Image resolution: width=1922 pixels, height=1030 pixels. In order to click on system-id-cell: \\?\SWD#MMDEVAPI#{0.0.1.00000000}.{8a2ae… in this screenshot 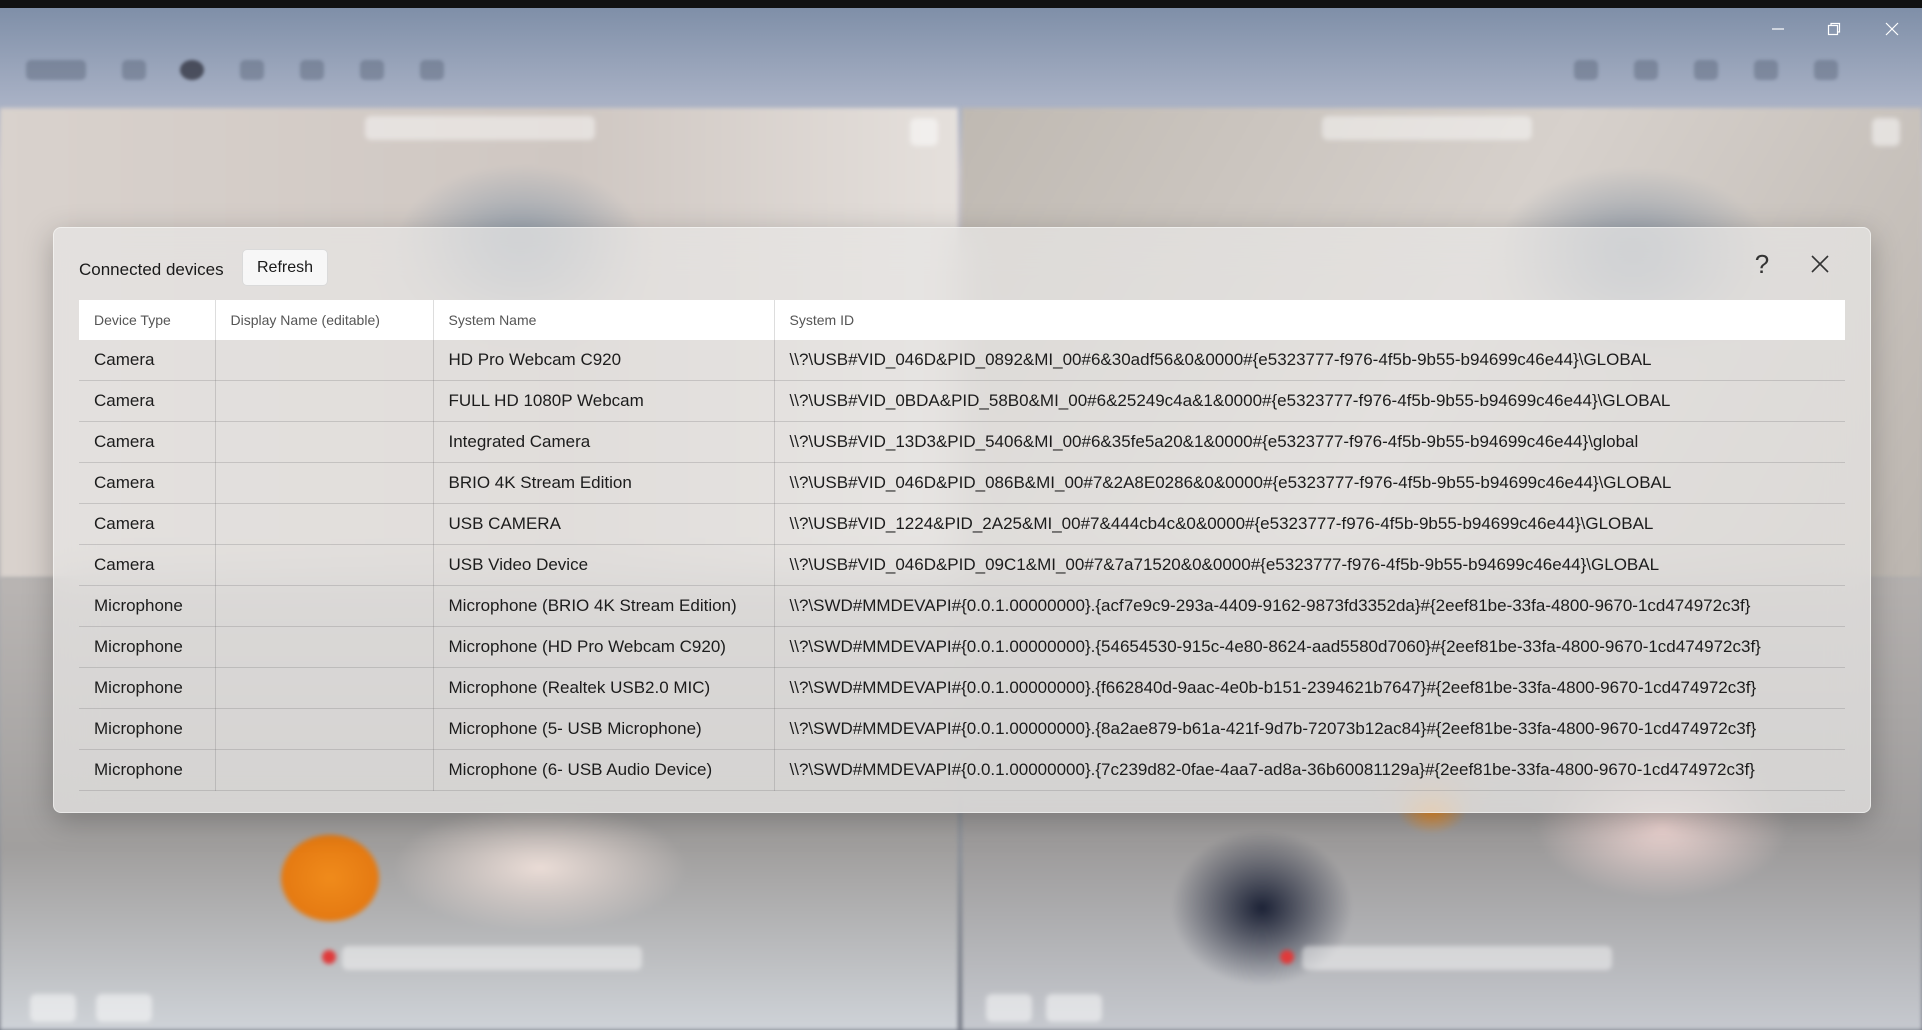, I will do `click(1309, 729)`.